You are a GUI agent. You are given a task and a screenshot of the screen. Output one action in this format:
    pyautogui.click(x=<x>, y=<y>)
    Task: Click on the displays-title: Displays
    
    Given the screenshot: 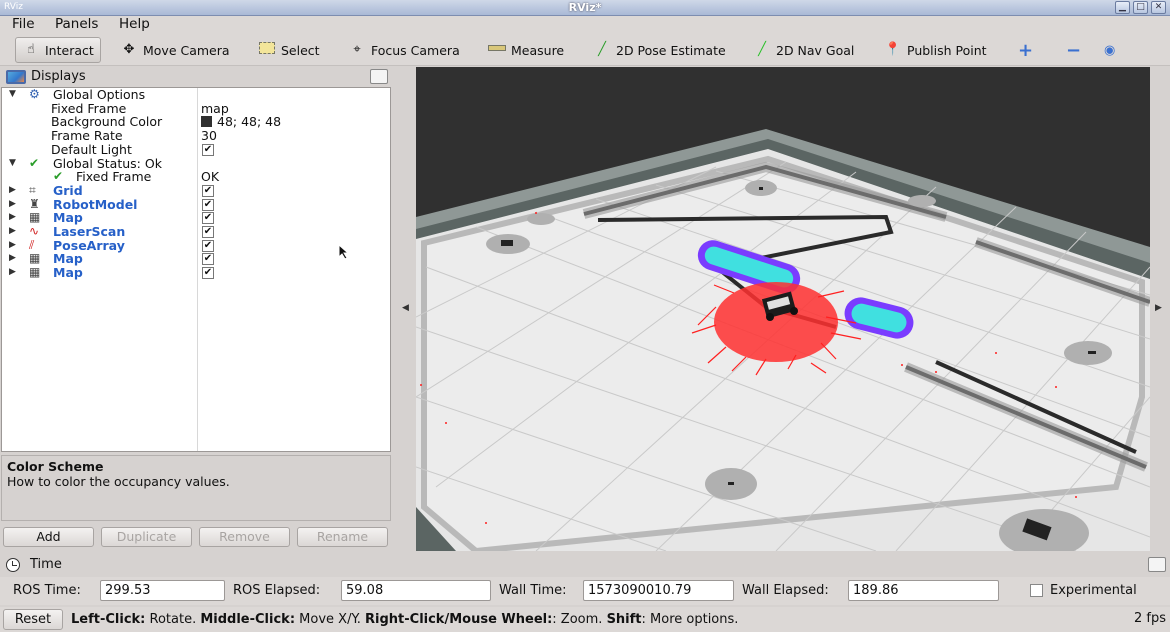 What is the action you would take?
    pyautogui.click(x=58, y=76)
    